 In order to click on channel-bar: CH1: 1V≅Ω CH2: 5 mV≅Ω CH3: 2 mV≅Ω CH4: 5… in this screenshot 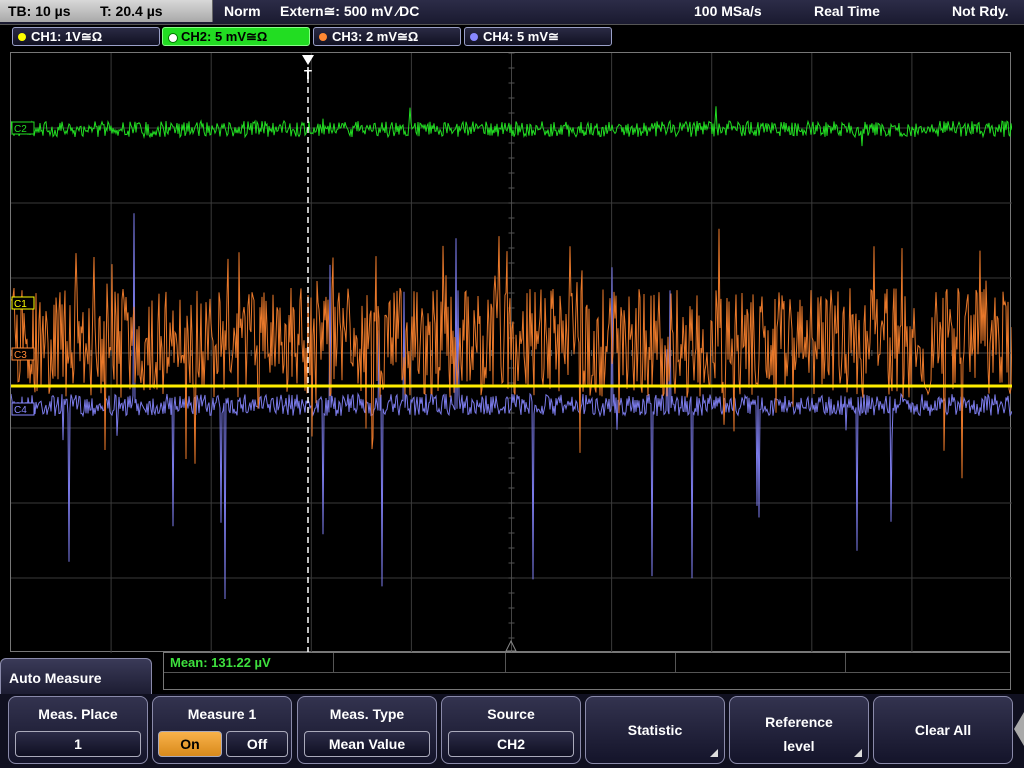, I will do `click(512, 37)`.